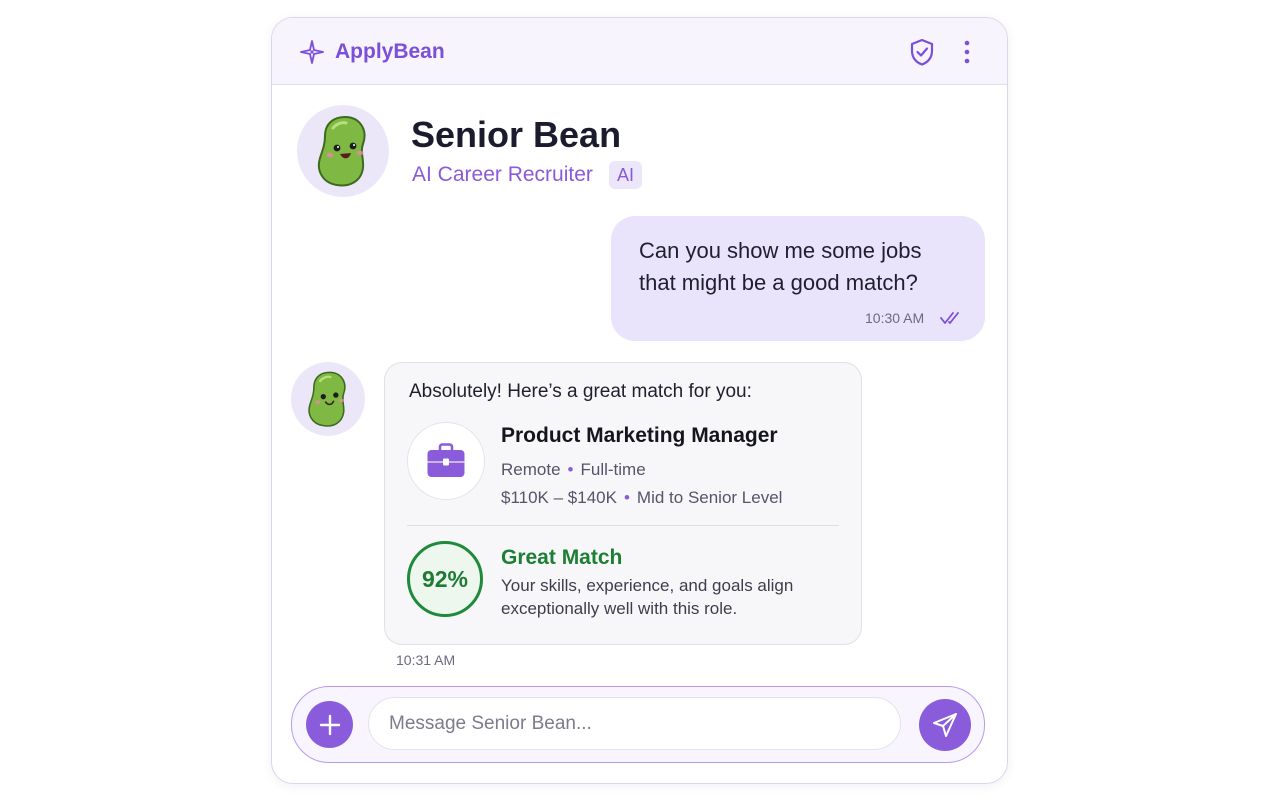 This screenshot has width=1280, height=800. What do you see at coordinates (634, 723) in the screenshot?
I see `message-input` at bounding box center [634, 723].